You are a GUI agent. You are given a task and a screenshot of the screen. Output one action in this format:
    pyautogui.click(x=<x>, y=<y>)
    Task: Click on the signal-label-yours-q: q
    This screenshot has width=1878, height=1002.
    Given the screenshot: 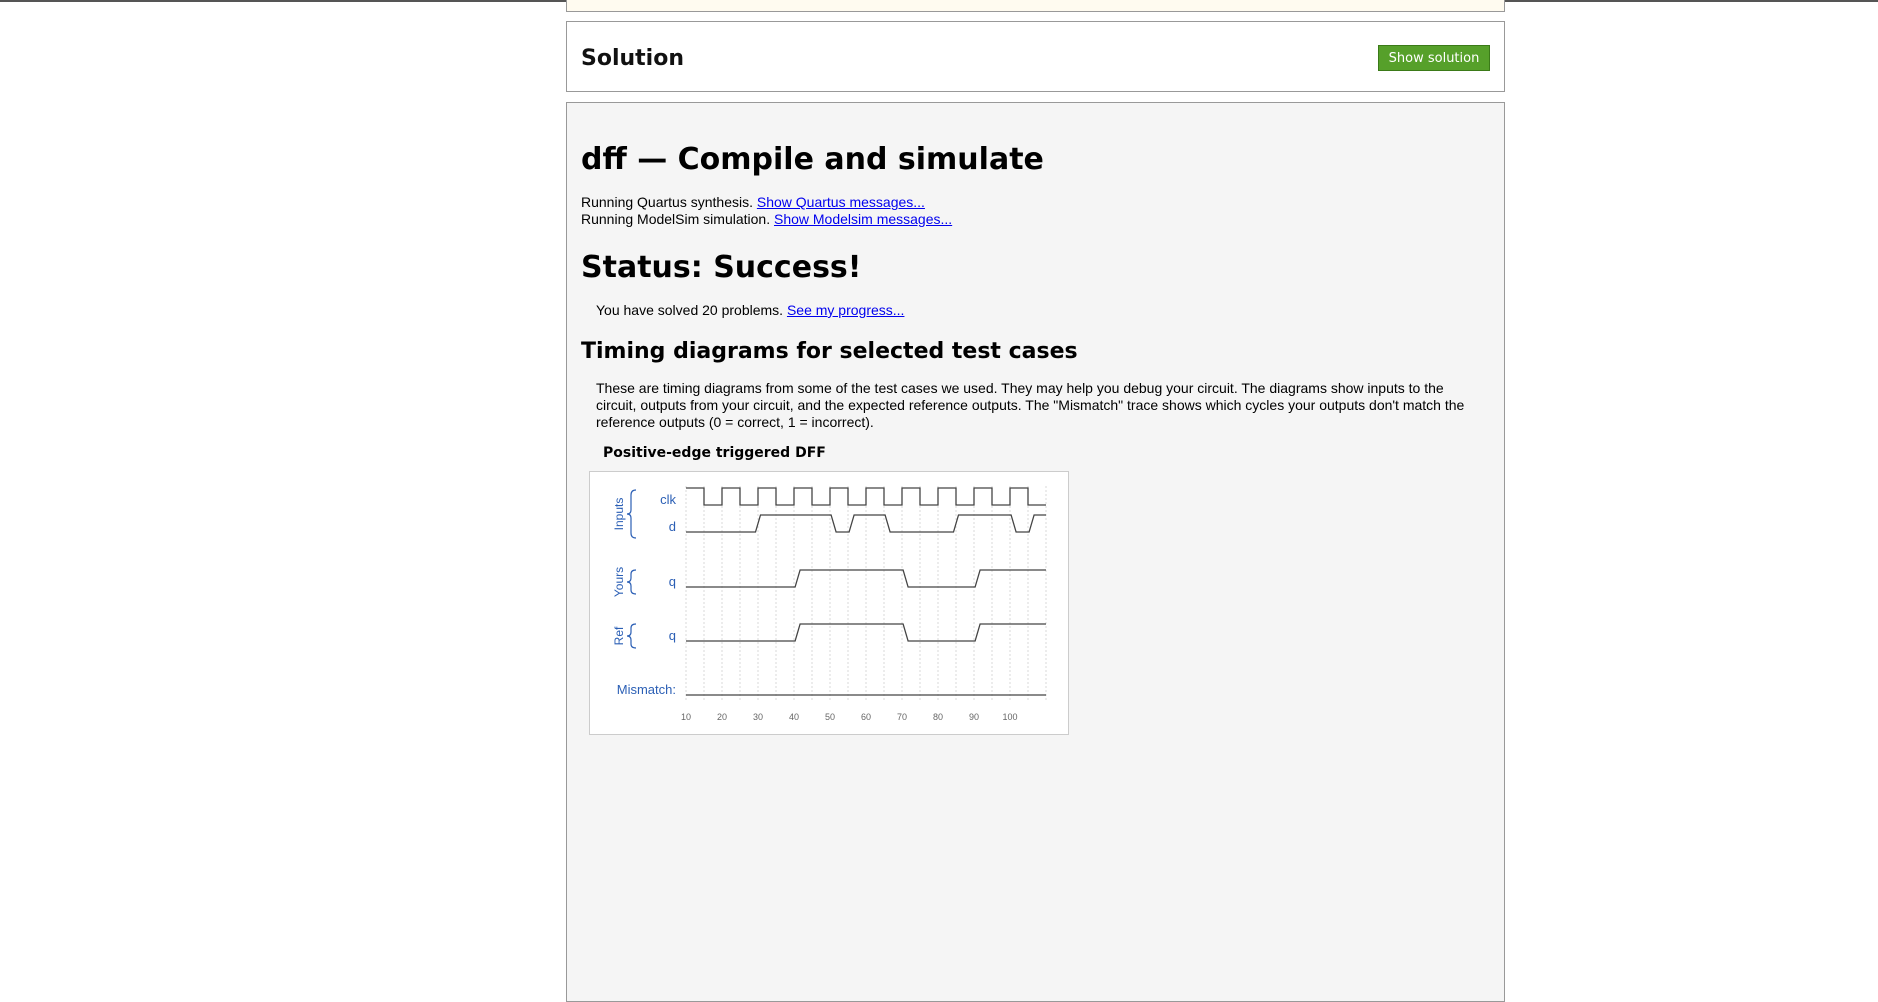 What is the action you would take?
    pyautogui.click(x=672, y=581)
    